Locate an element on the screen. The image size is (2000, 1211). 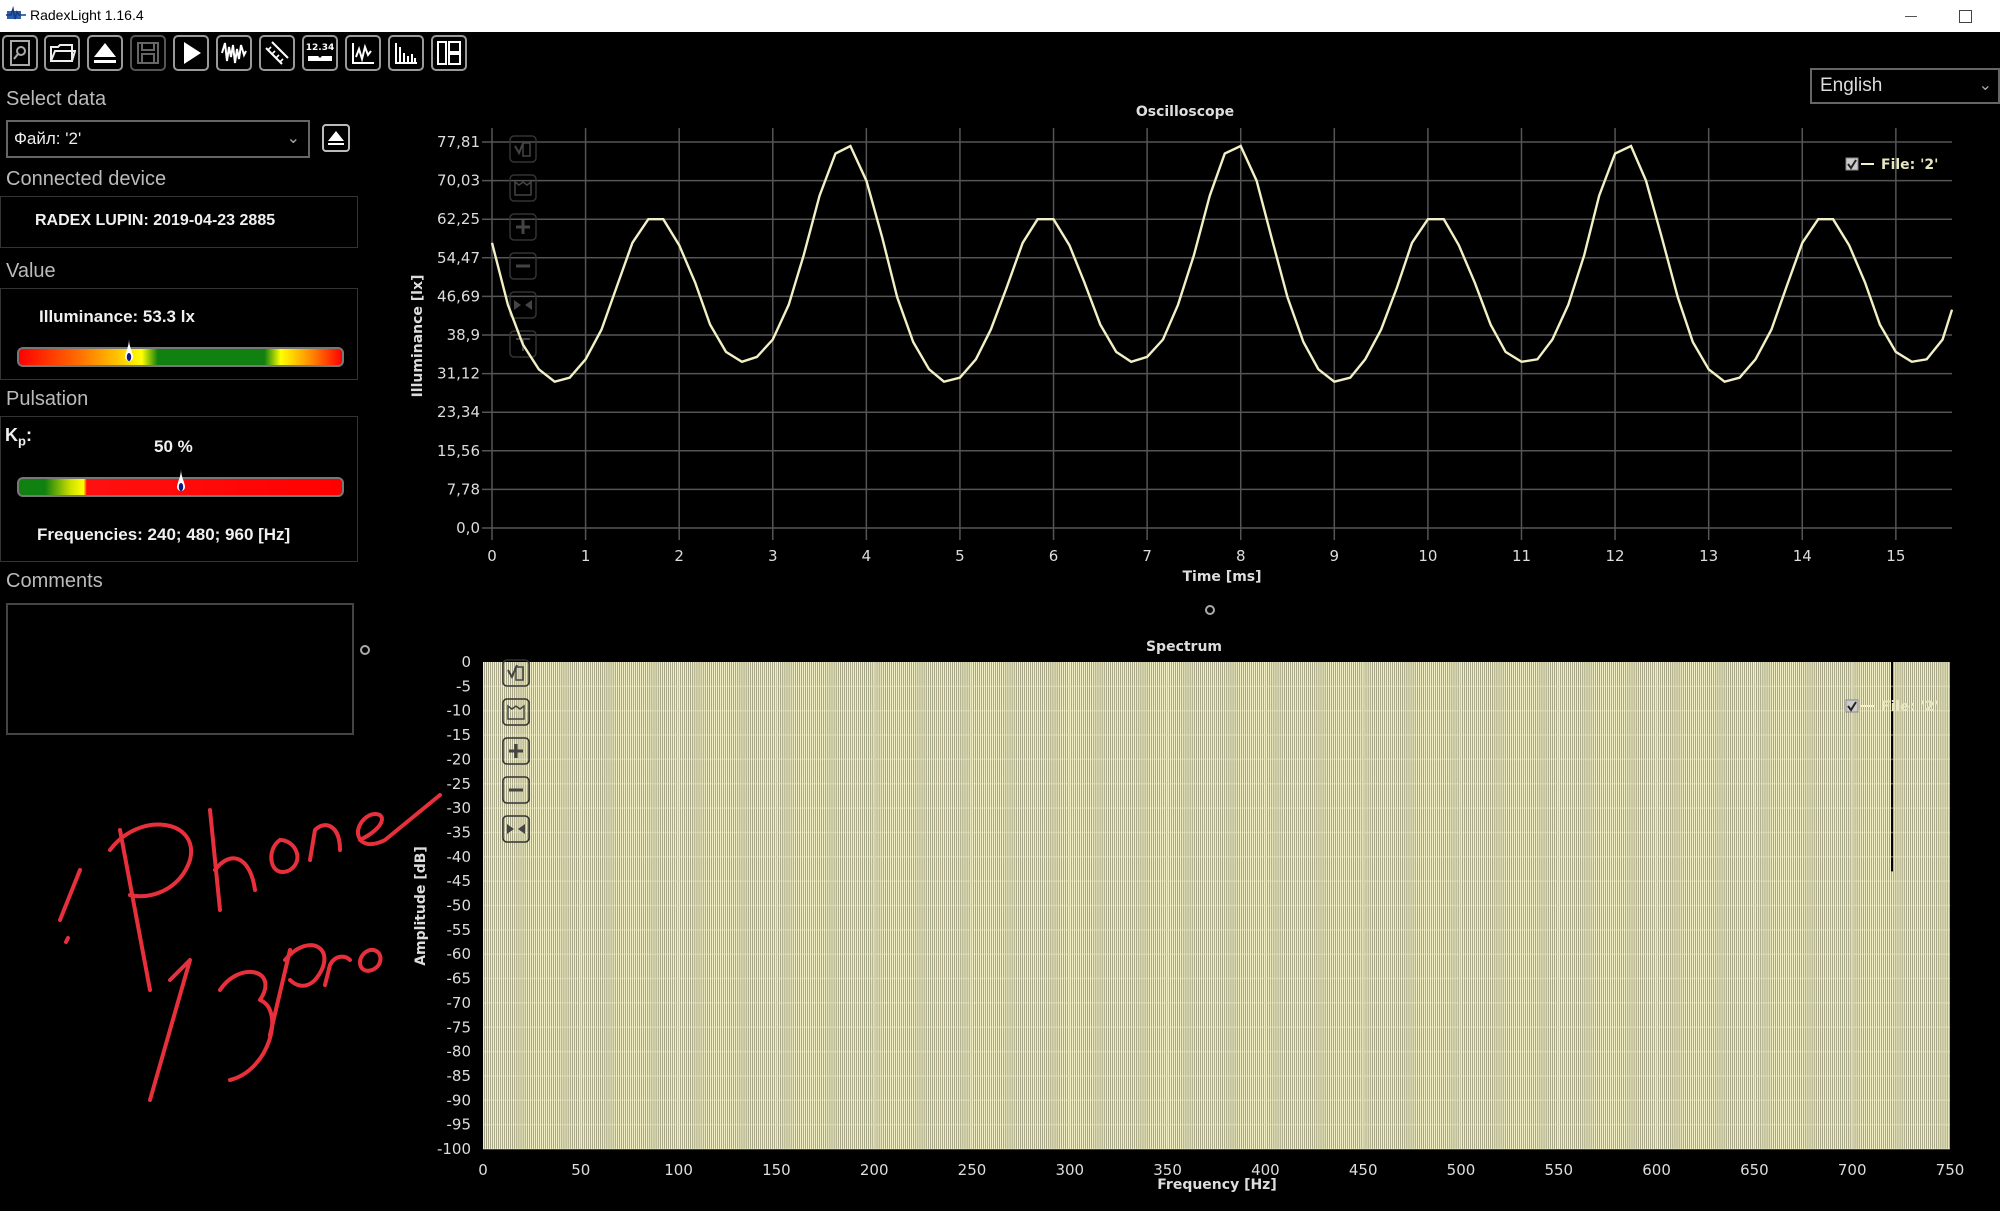
eject-button is located at coordinates (105, 53).